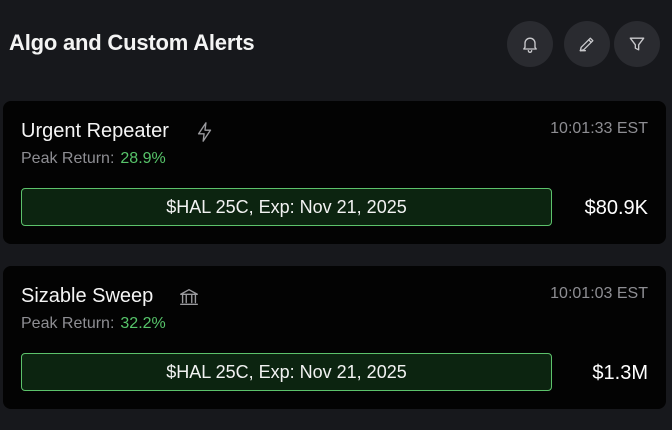 The image size is (672, 430). Describe the element at coordinates (599, 293) in the screenshot. I see `alert-time: 10:01:03 EST` at that location.